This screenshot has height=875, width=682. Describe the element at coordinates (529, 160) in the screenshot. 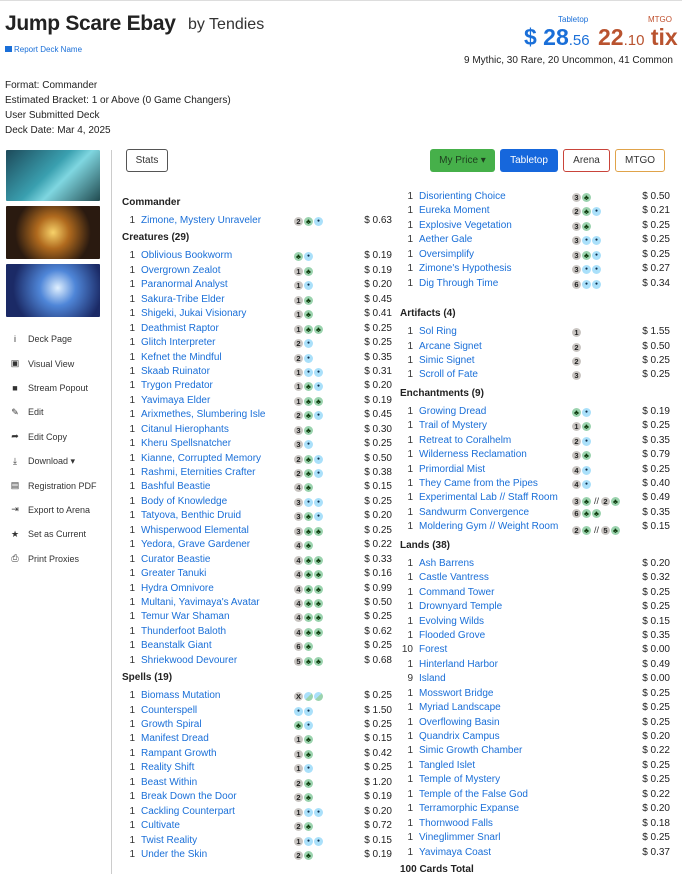

I see `tabletop-price-button: Tabletop` at that location.